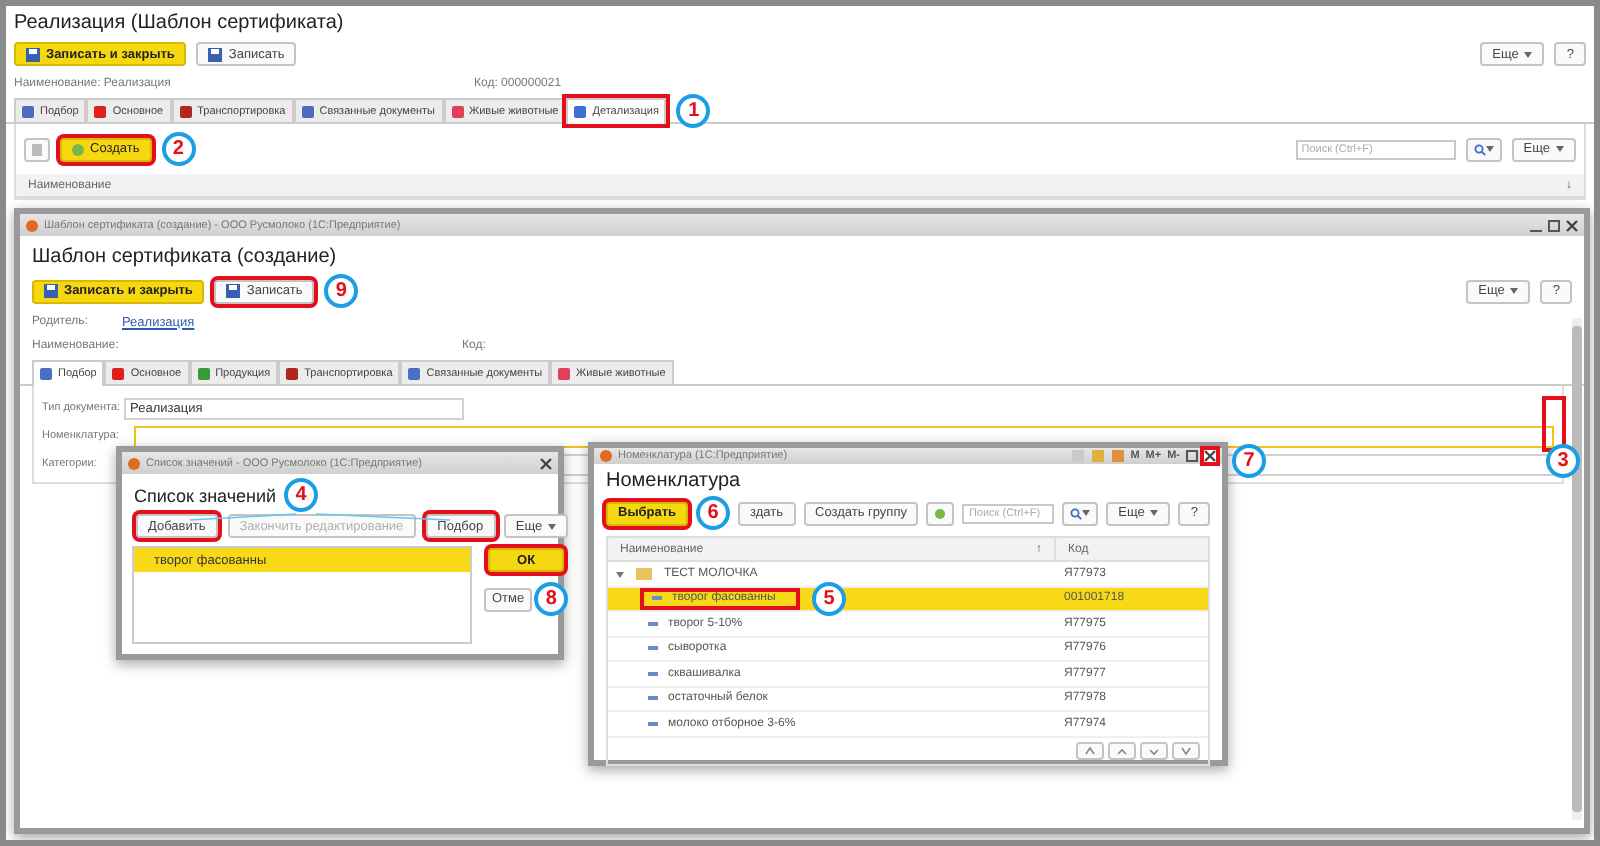  I want to click on window-title: Реализация (Шаблон сертификата), so click(179, 22).